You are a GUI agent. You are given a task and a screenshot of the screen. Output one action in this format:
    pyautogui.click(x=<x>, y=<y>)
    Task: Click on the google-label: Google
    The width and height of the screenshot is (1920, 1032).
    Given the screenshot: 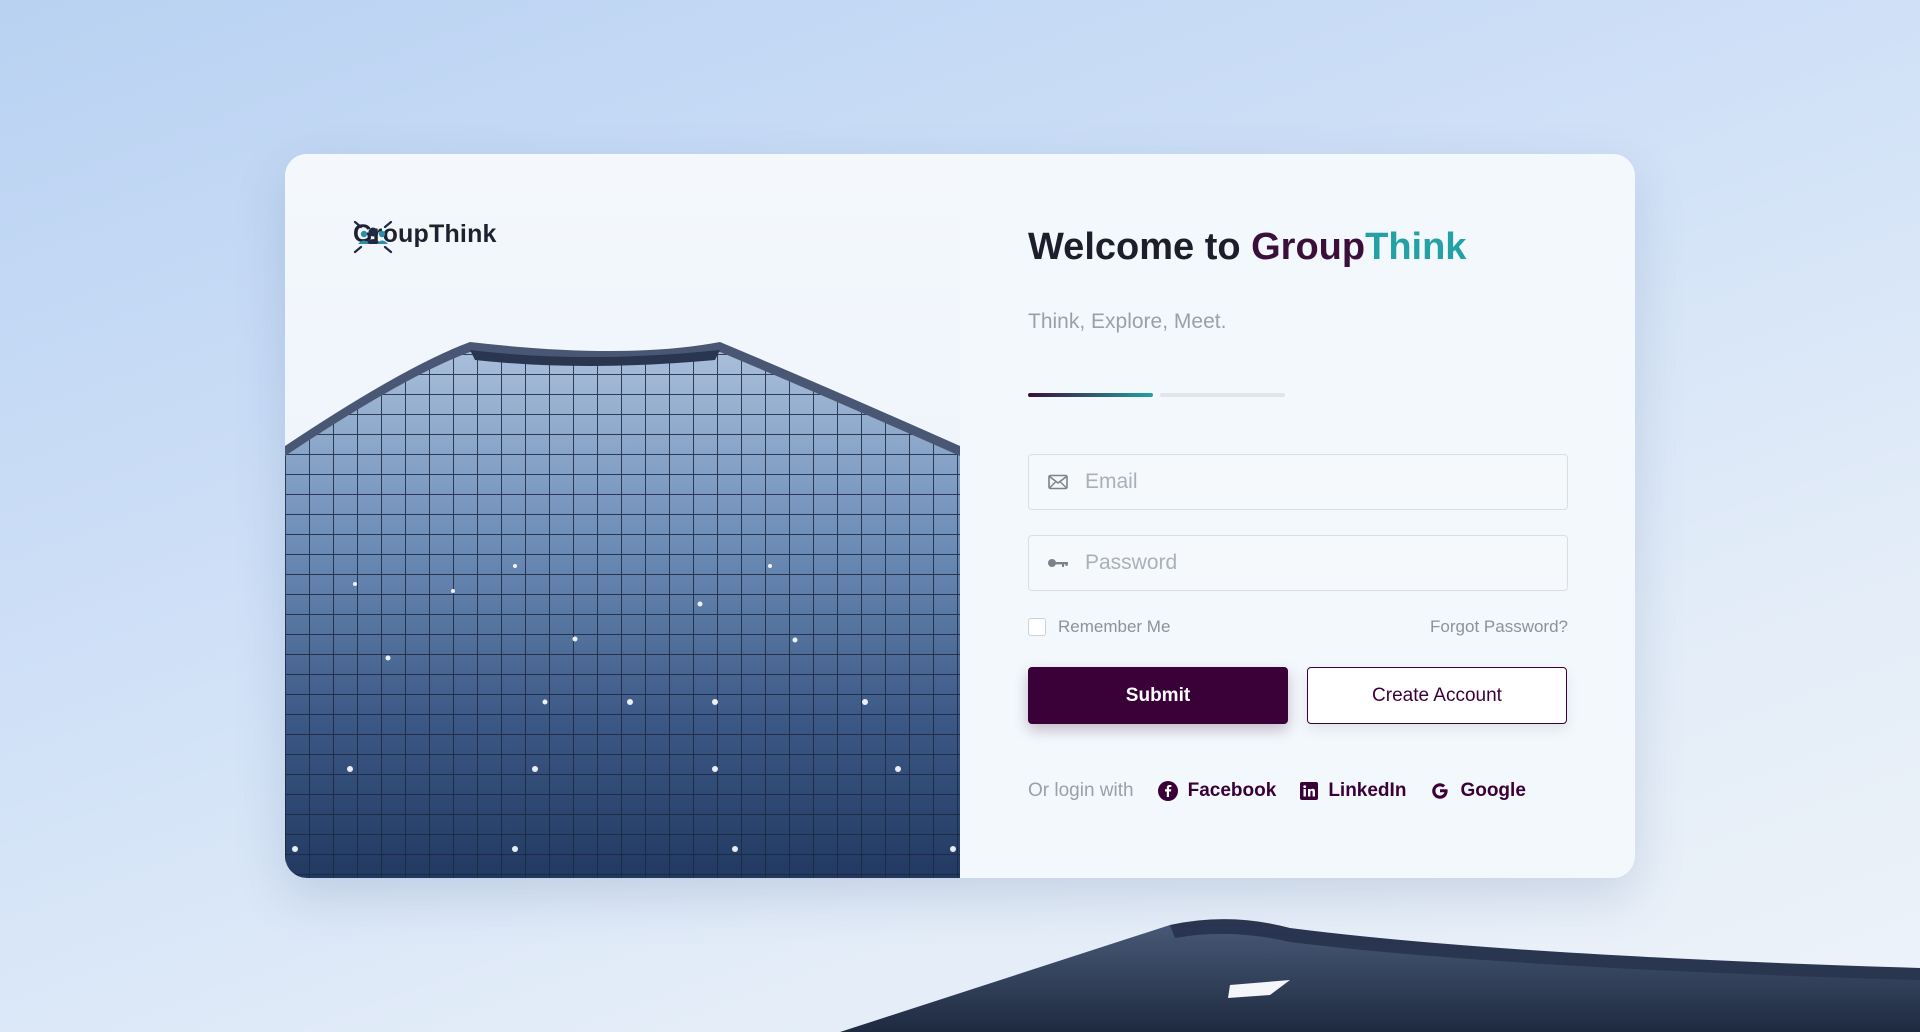 What is the action you would take?
    pyautogui.click(x=1493, y=790)
    